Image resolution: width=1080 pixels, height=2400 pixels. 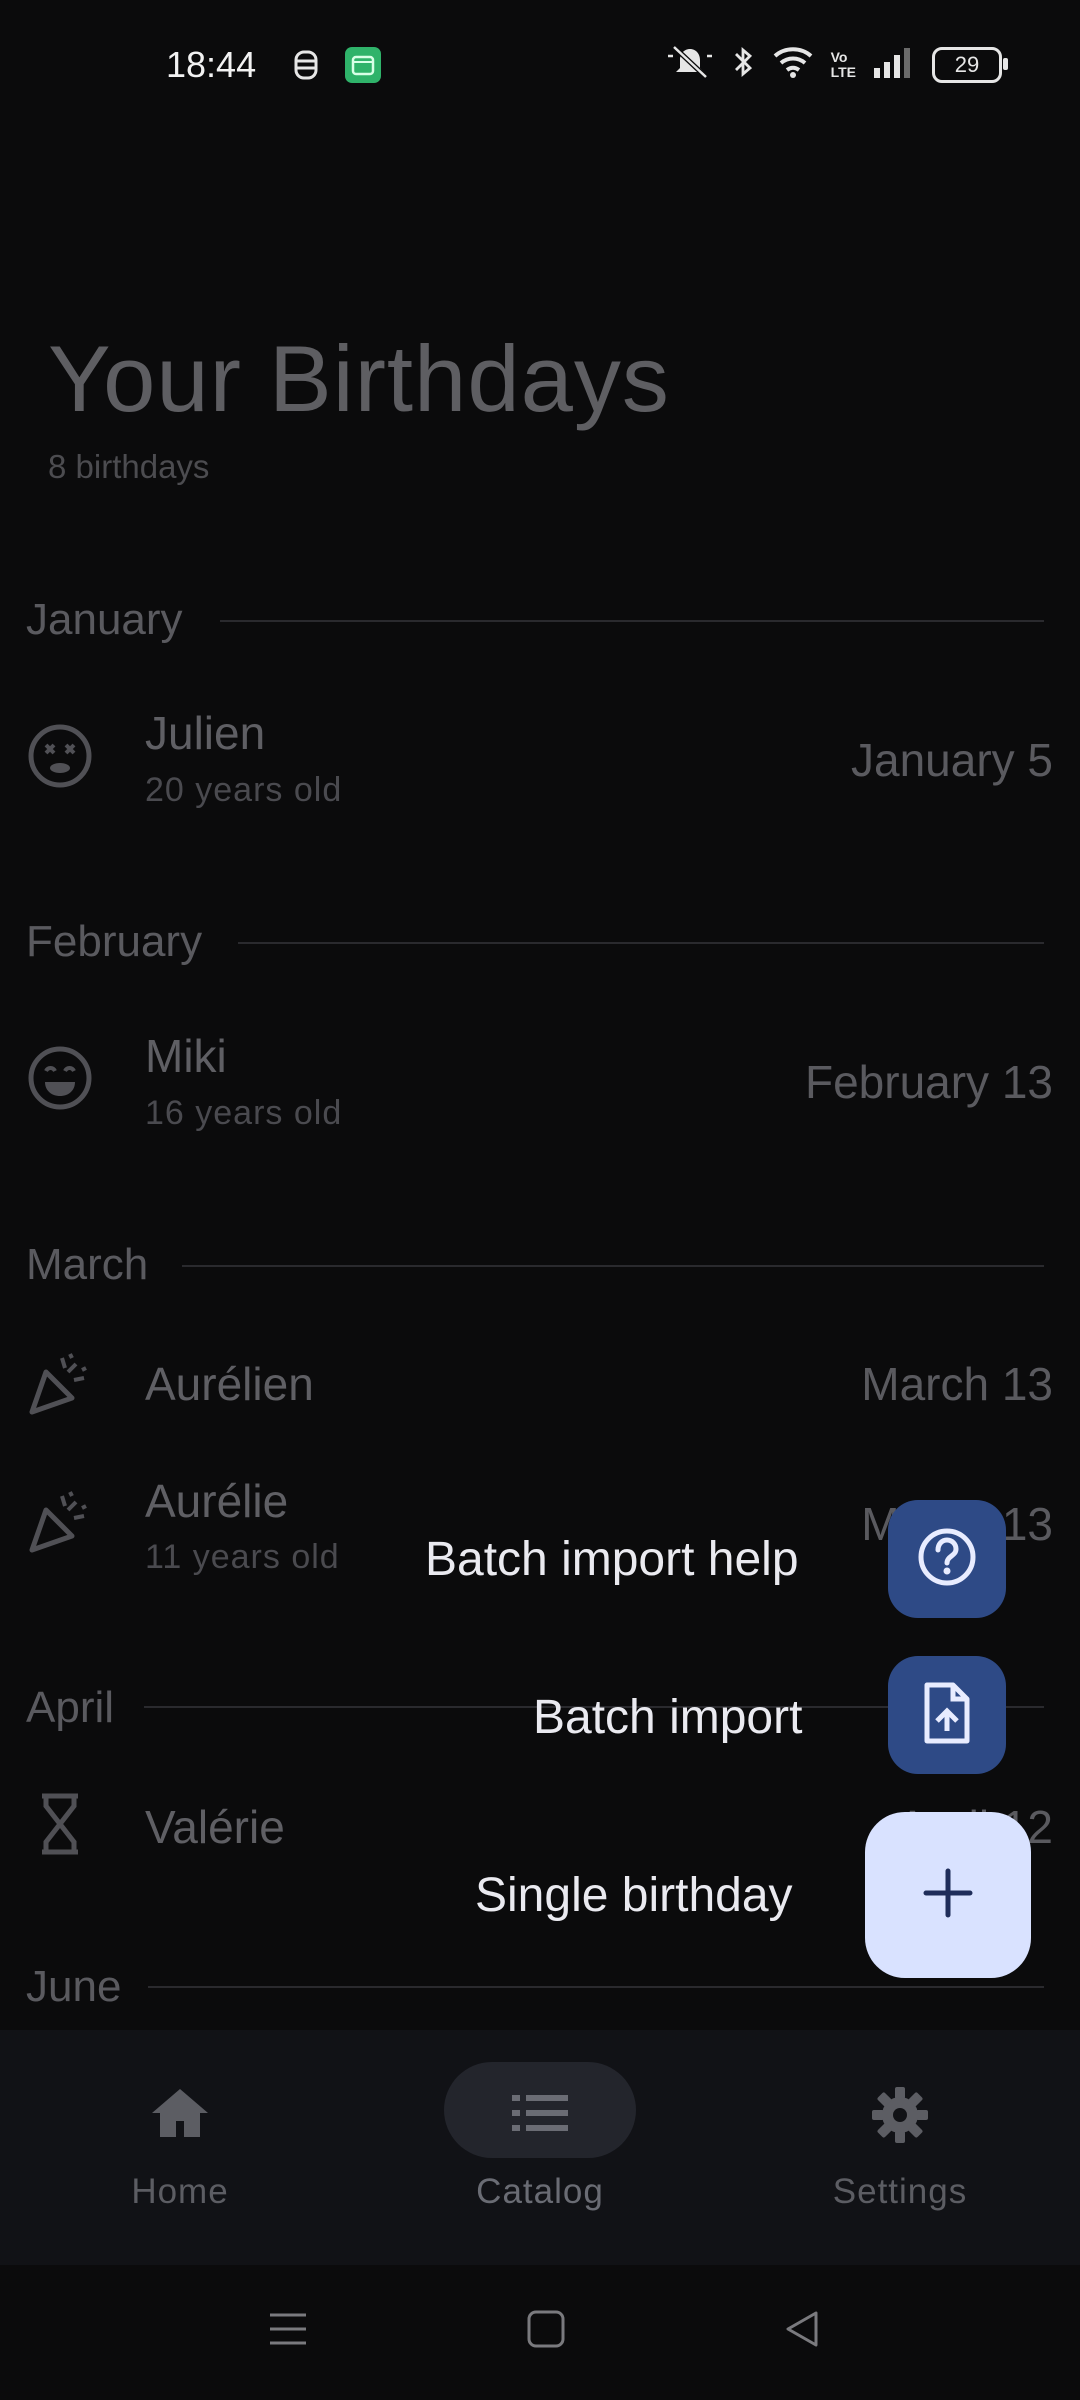 What do you see at coordinates (612, 1559) in the screenshot?
I see `batch-import-help-label: Batch import help` at bounding box center [612, 1559].